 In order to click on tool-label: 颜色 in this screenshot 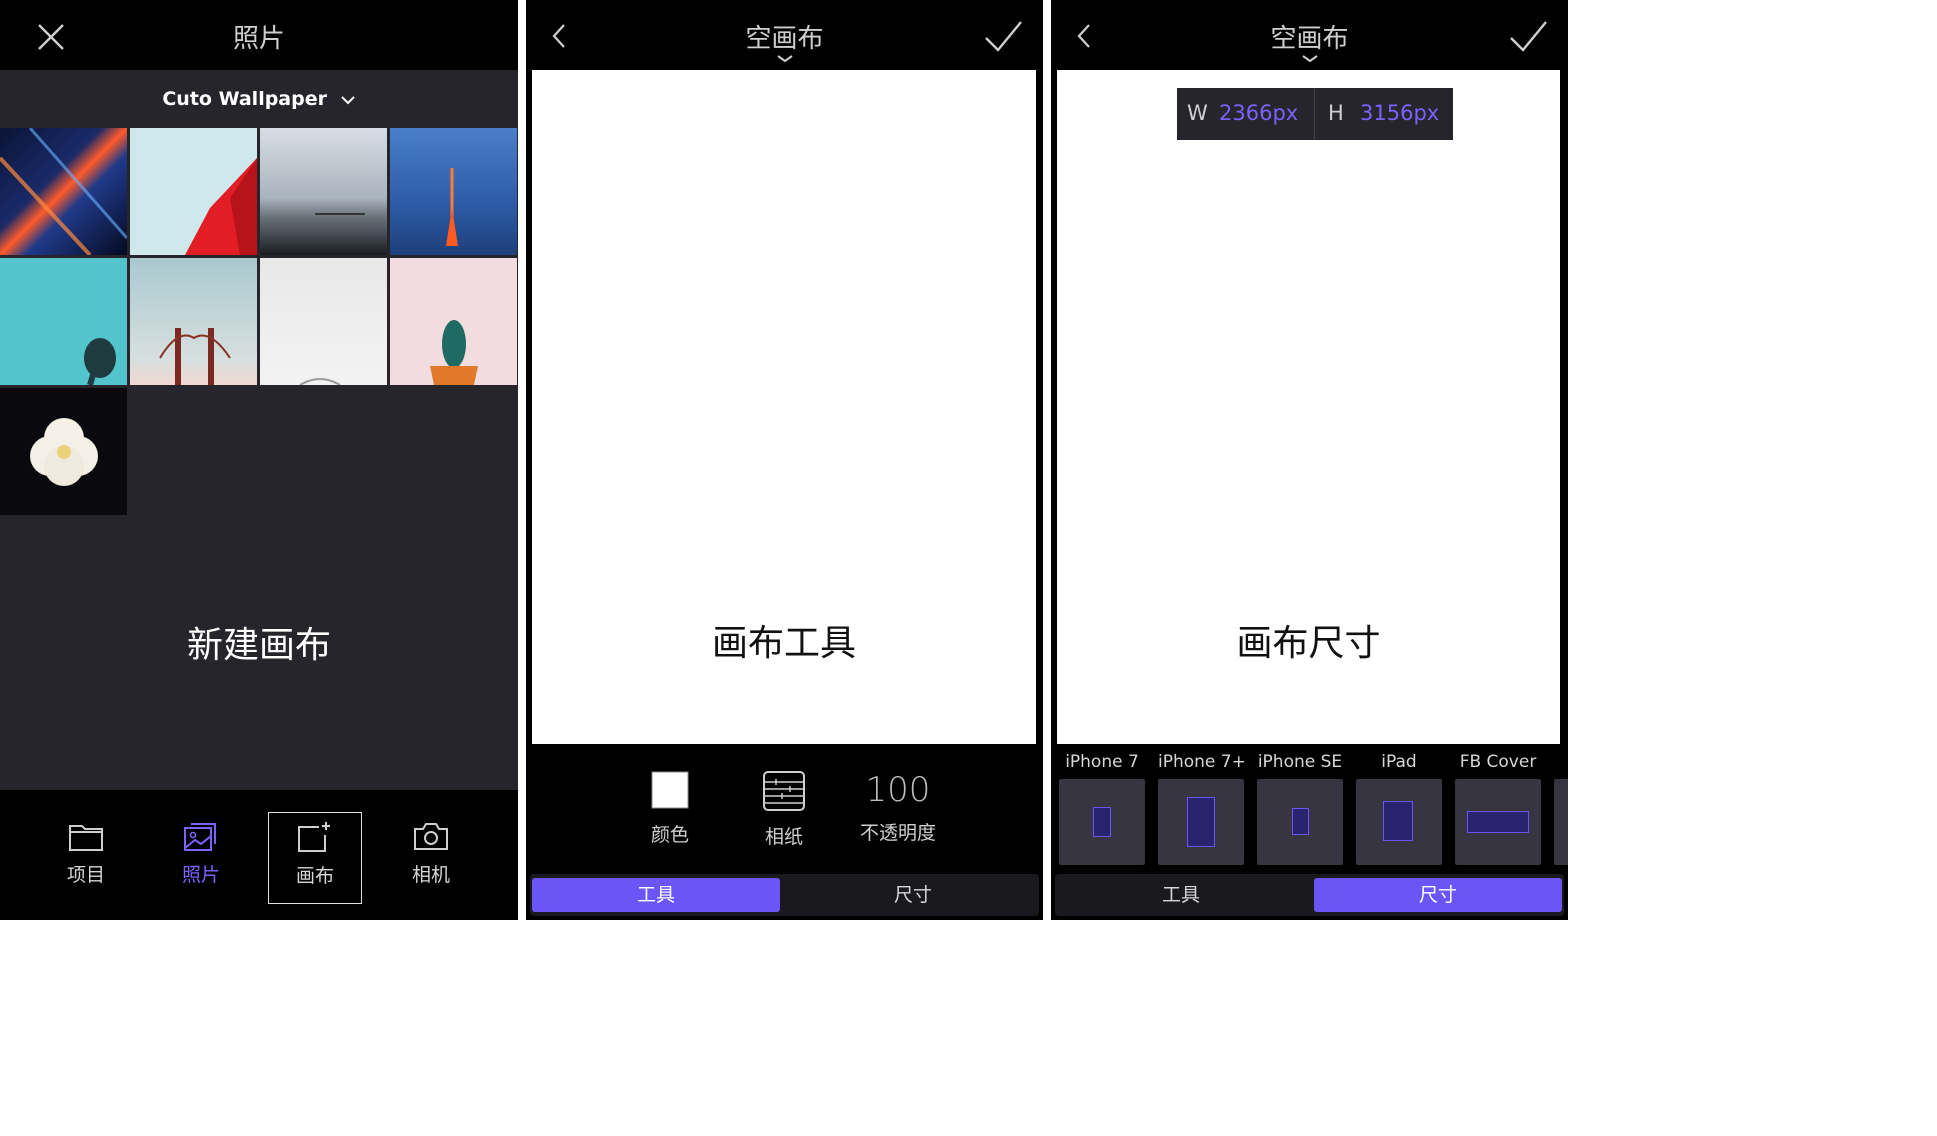, I will do `click(669, 835)`.